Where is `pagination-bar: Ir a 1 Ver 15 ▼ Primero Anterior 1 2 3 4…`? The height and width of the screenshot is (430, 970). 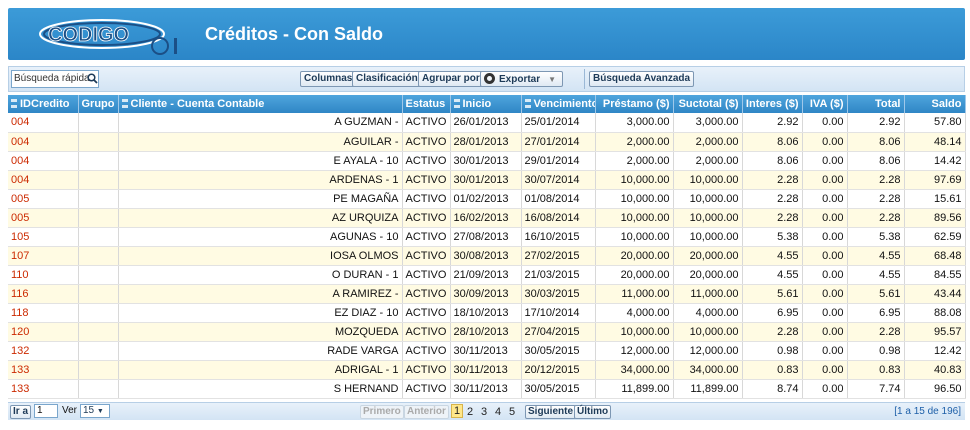 pagination-bar: Ir a 1 Ver 15 ▼ Primero Anterior 1 2 3 4… is located at coordinates (486, 411).